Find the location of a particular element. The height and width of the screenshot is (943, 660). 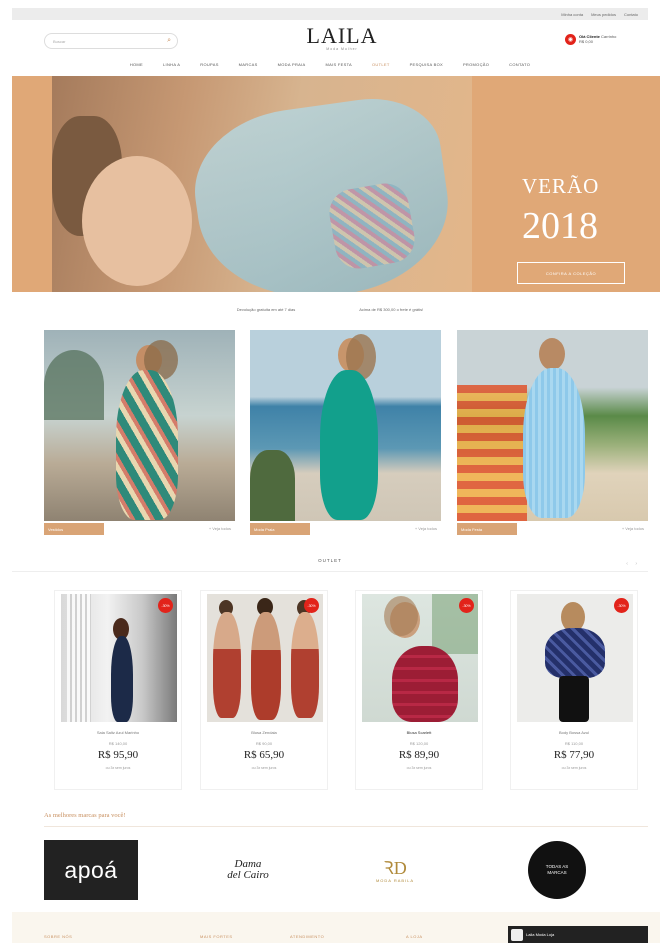

cart-icon: ◉ is located at coordinates (570, 39).